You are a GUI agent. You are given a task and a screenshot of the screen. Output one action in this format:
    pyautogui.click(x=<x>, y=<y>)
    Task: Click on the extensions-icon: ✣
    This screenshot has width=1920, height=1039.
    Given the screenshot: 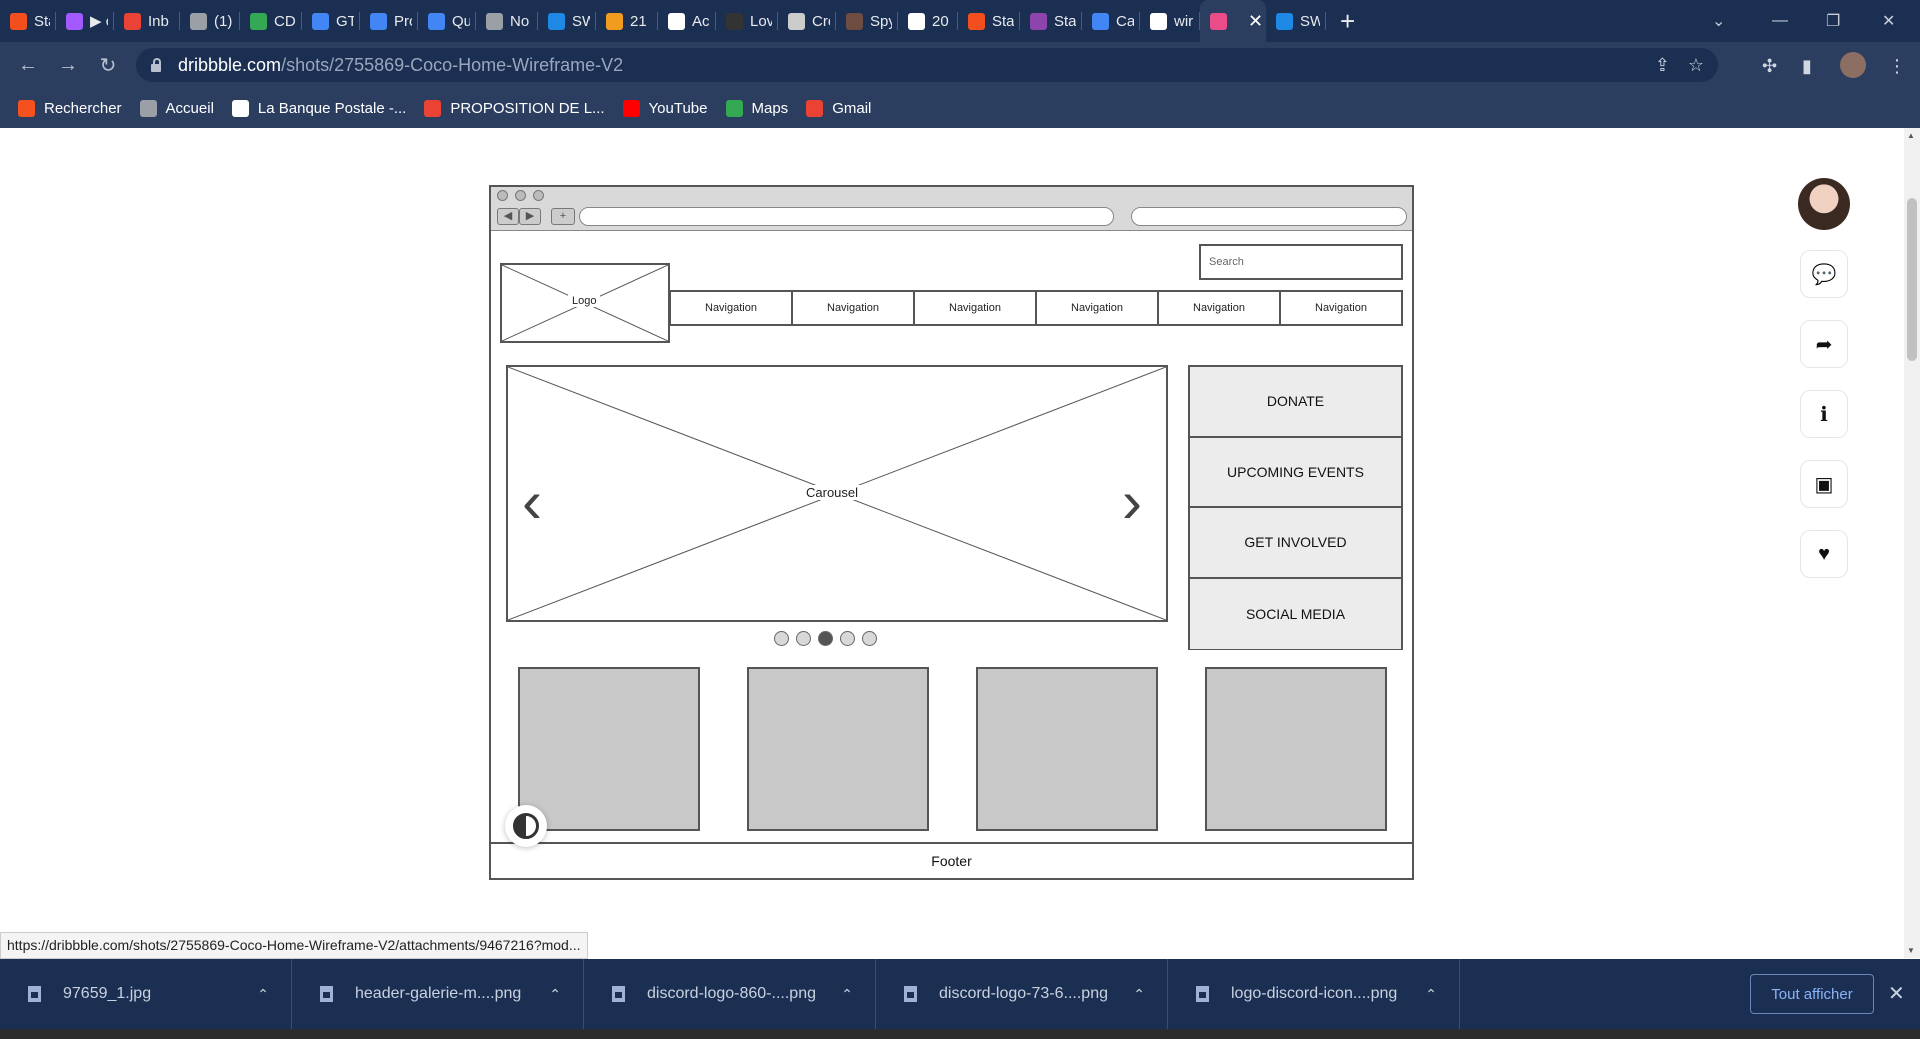 What is the action you would take?
    pyautogui.click(x=1769, y=66)
    